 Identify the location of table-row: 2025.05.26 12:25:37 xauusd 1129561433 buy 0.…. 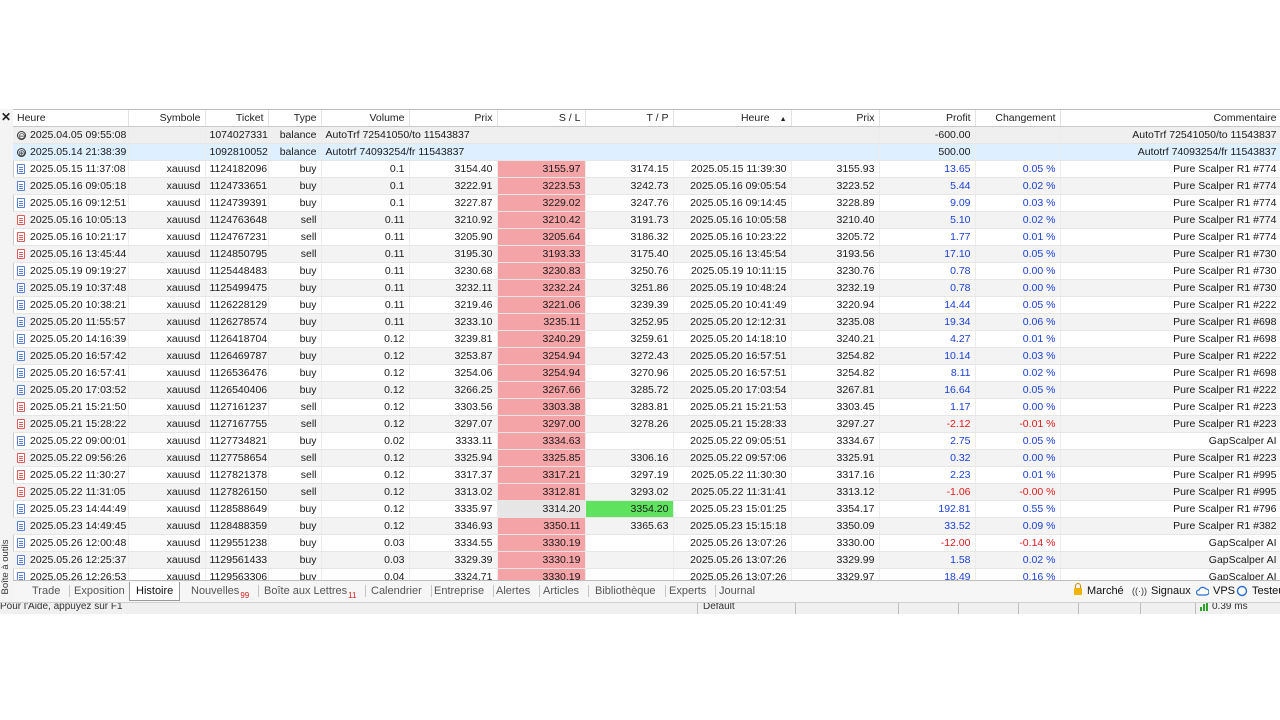
(646, 560).